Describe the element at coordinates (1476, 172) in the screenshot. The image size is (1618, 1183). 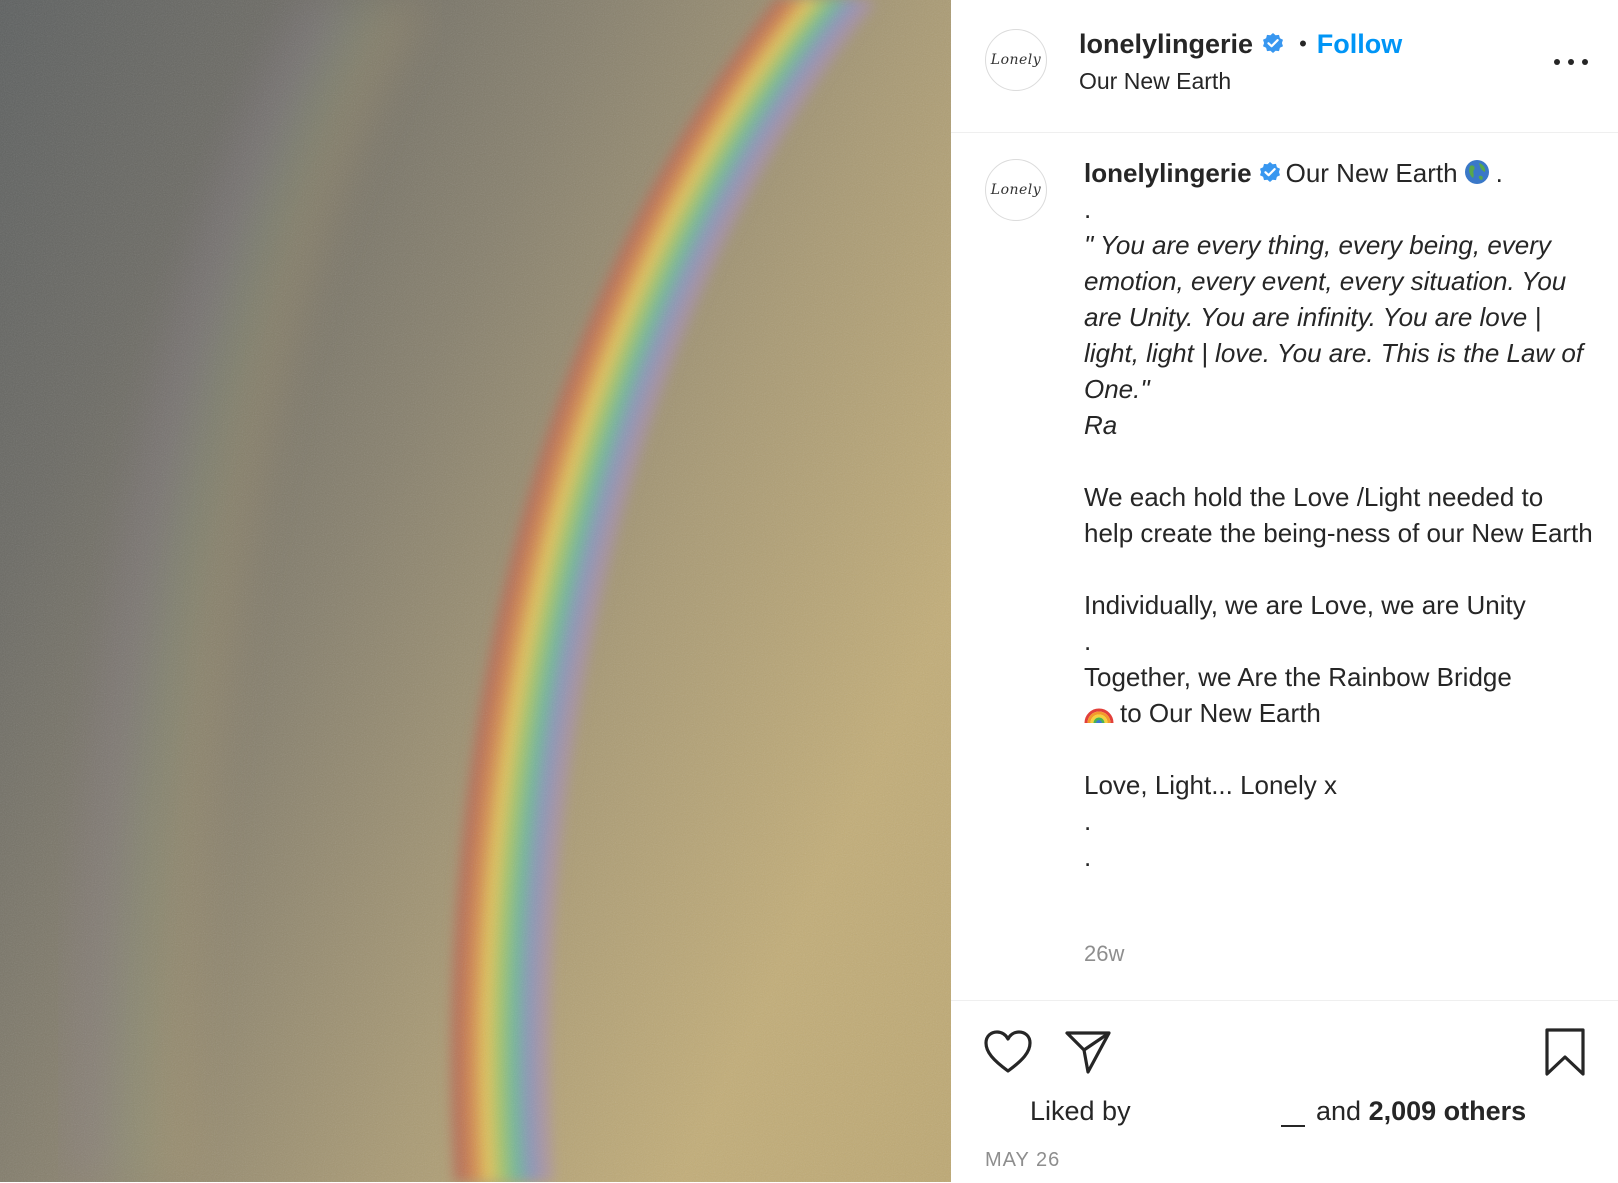
I see `globe-emoji-icon` at that location.